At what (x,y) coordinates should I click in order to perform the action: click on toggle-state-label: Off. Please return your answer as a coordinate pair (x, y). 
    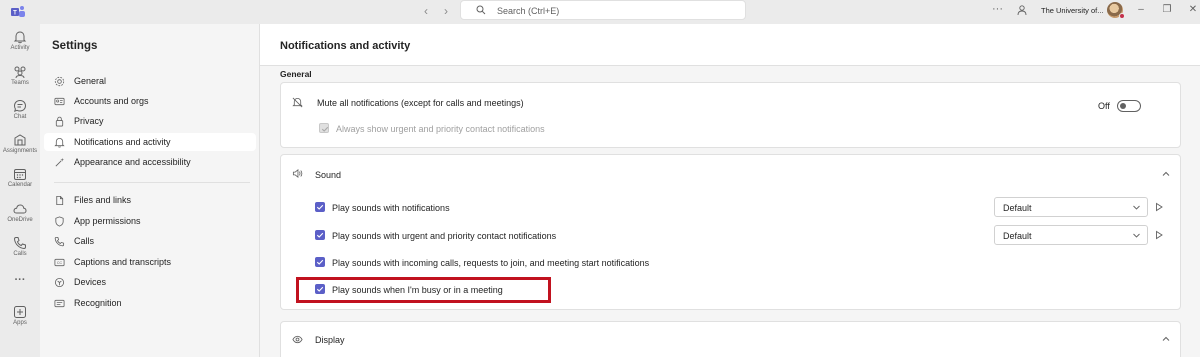
    Looking at the image, I should click on (1104, 106).